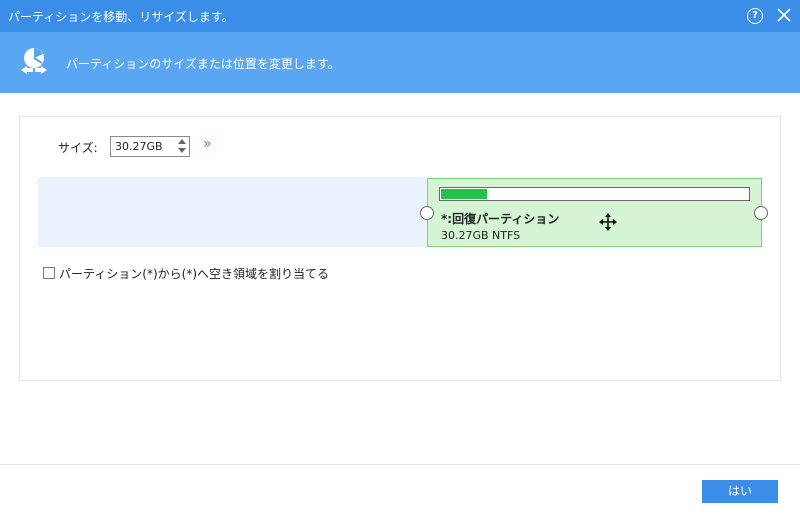 This screenshot has width=800, height=520. Describe the element at coordinates (49, 273) in the screenshot. I see `allocate-free-space-checkbox` at that location.